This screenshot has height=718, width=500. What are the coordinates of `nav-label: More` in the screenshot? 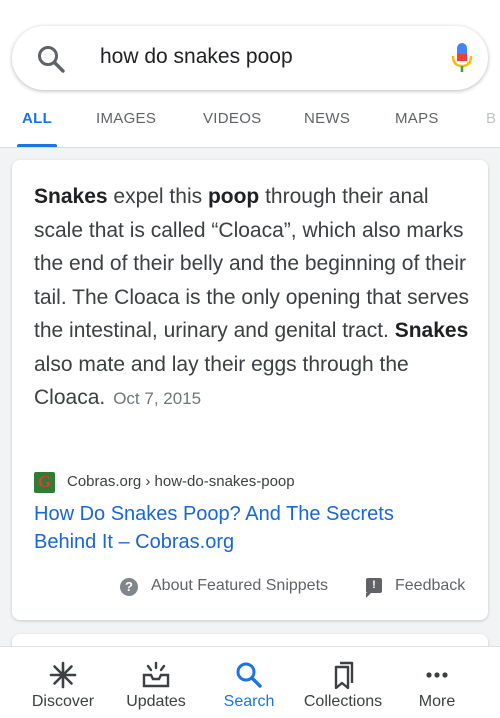 It's located at (437, 701).